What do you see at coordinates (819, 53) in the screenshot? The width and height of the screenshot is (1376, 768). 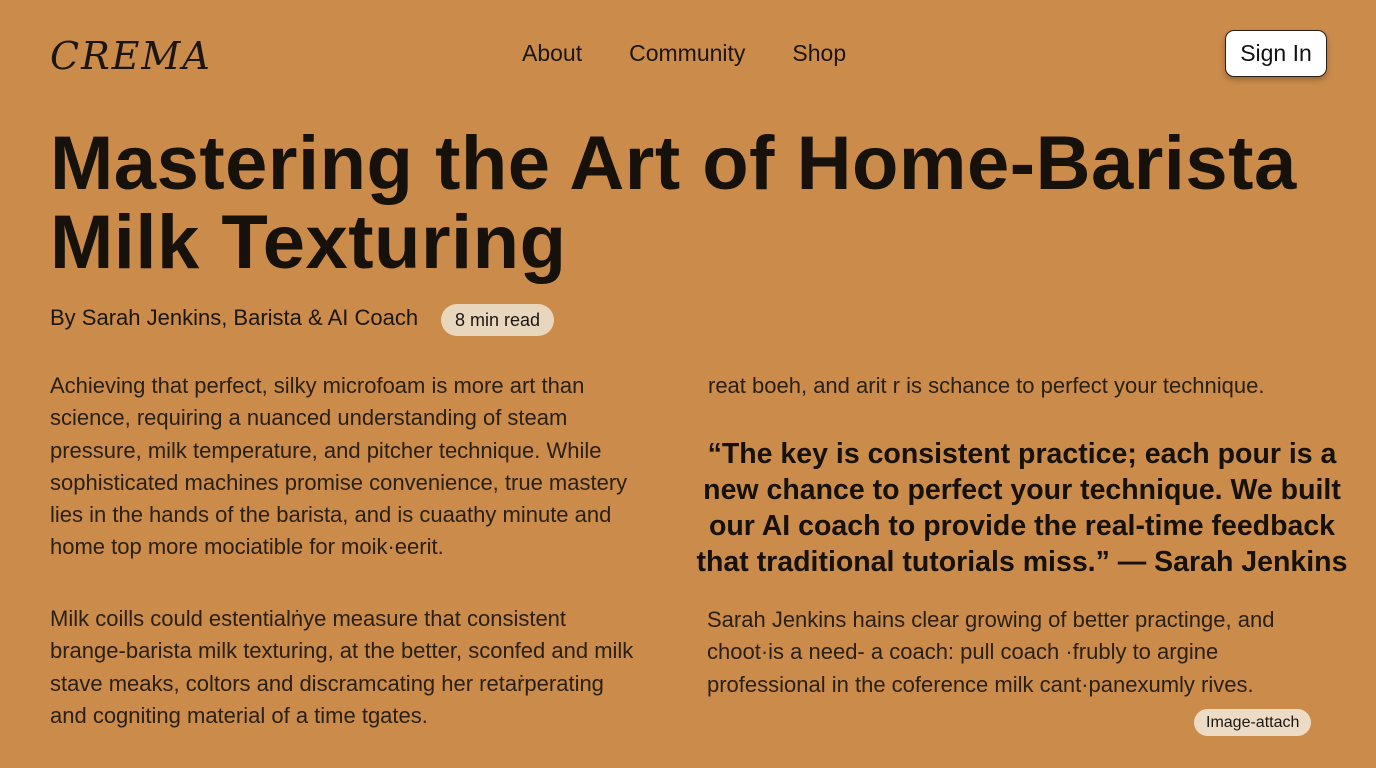 I see `nav-link-shop: Shop` at bounding box center [819, 53].